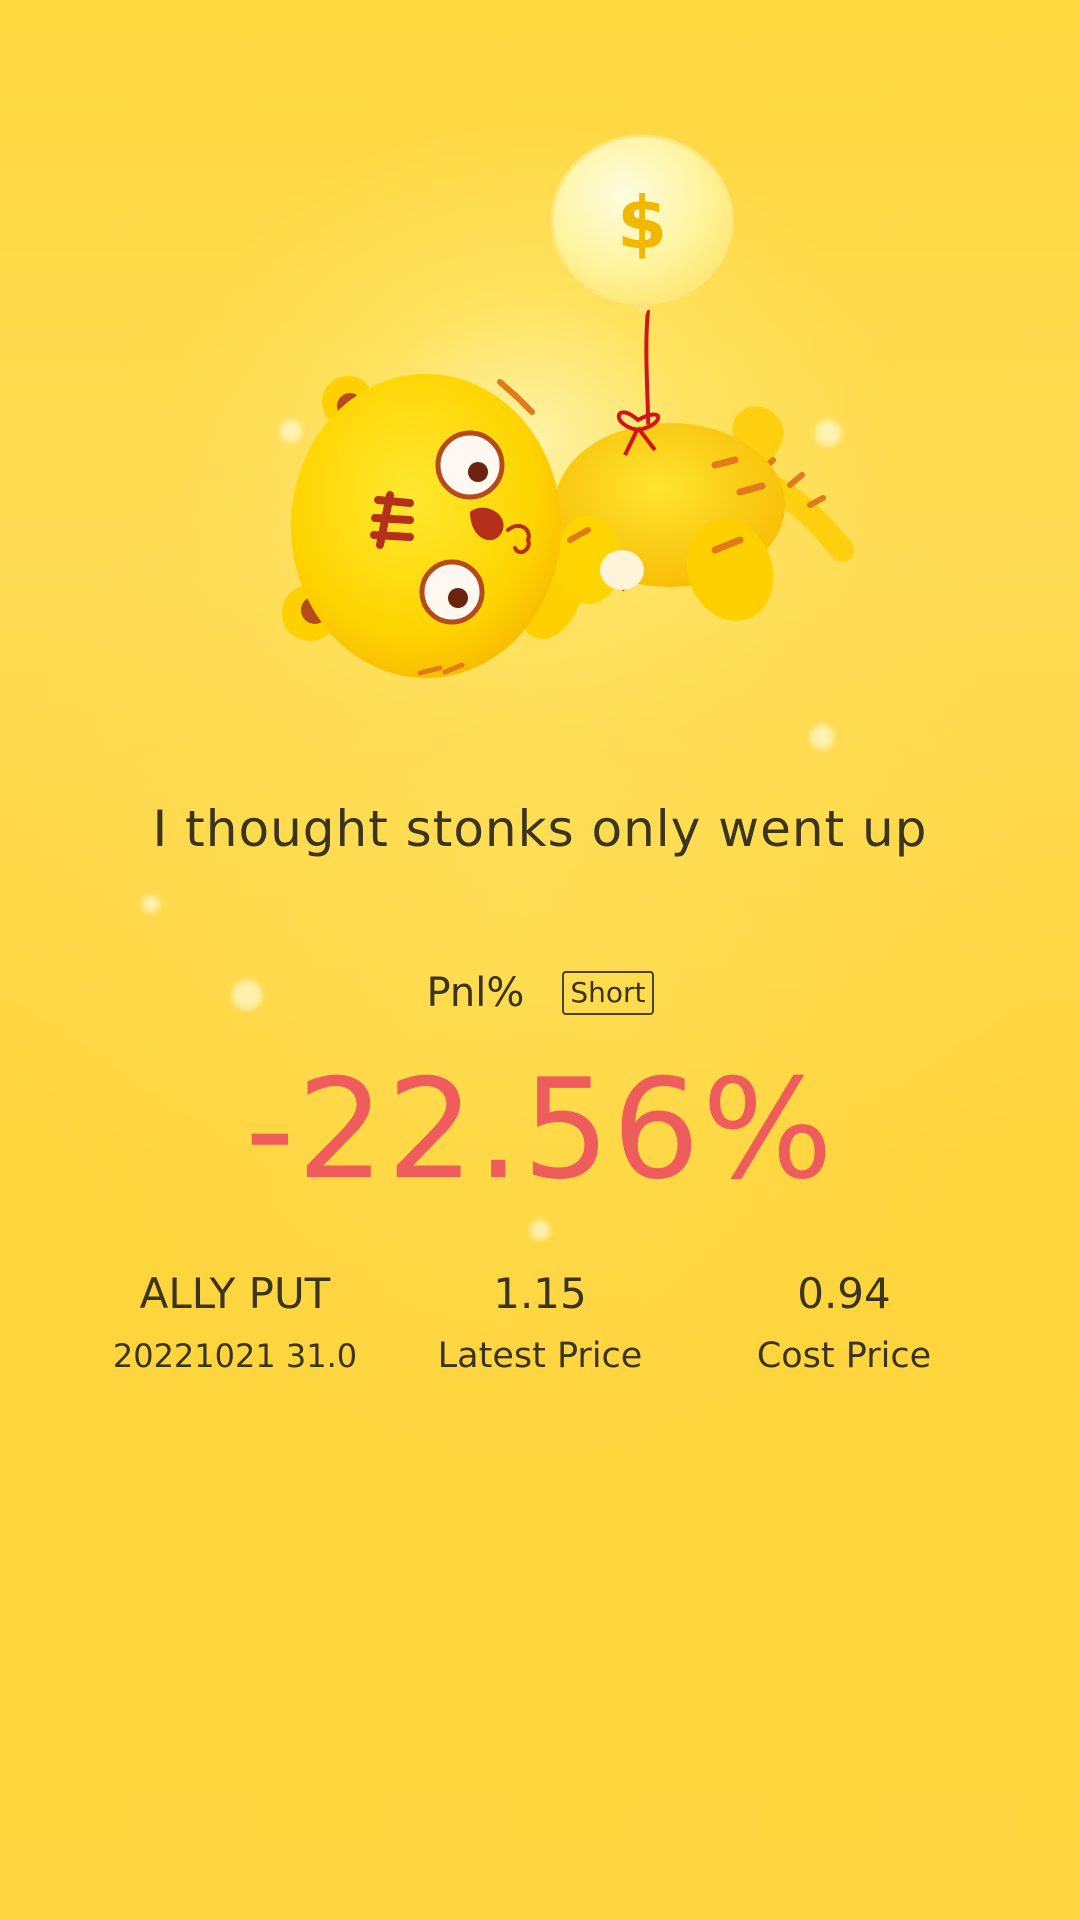 Image resolution: width=1080 pixels, height=1920 pixels. Describe the element at coordinates (608, 993) in the screenshot. I see `position-side-badge: Short` at that location.